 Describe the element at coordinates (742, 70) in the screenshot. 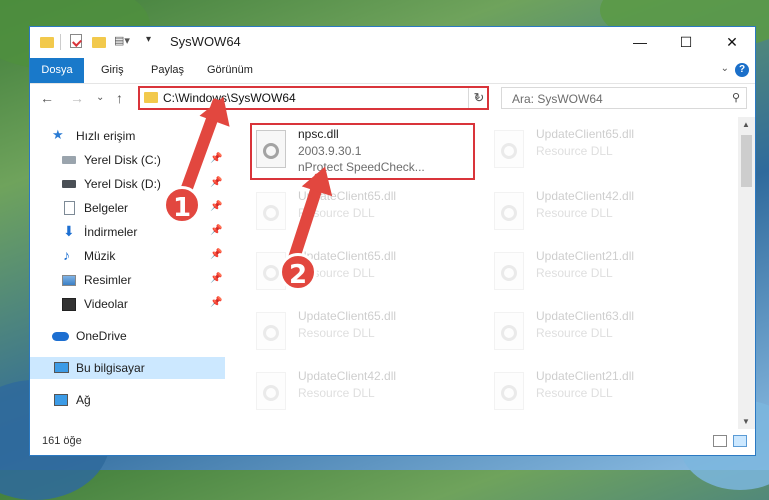

I see `help-icon: ?` at that location.